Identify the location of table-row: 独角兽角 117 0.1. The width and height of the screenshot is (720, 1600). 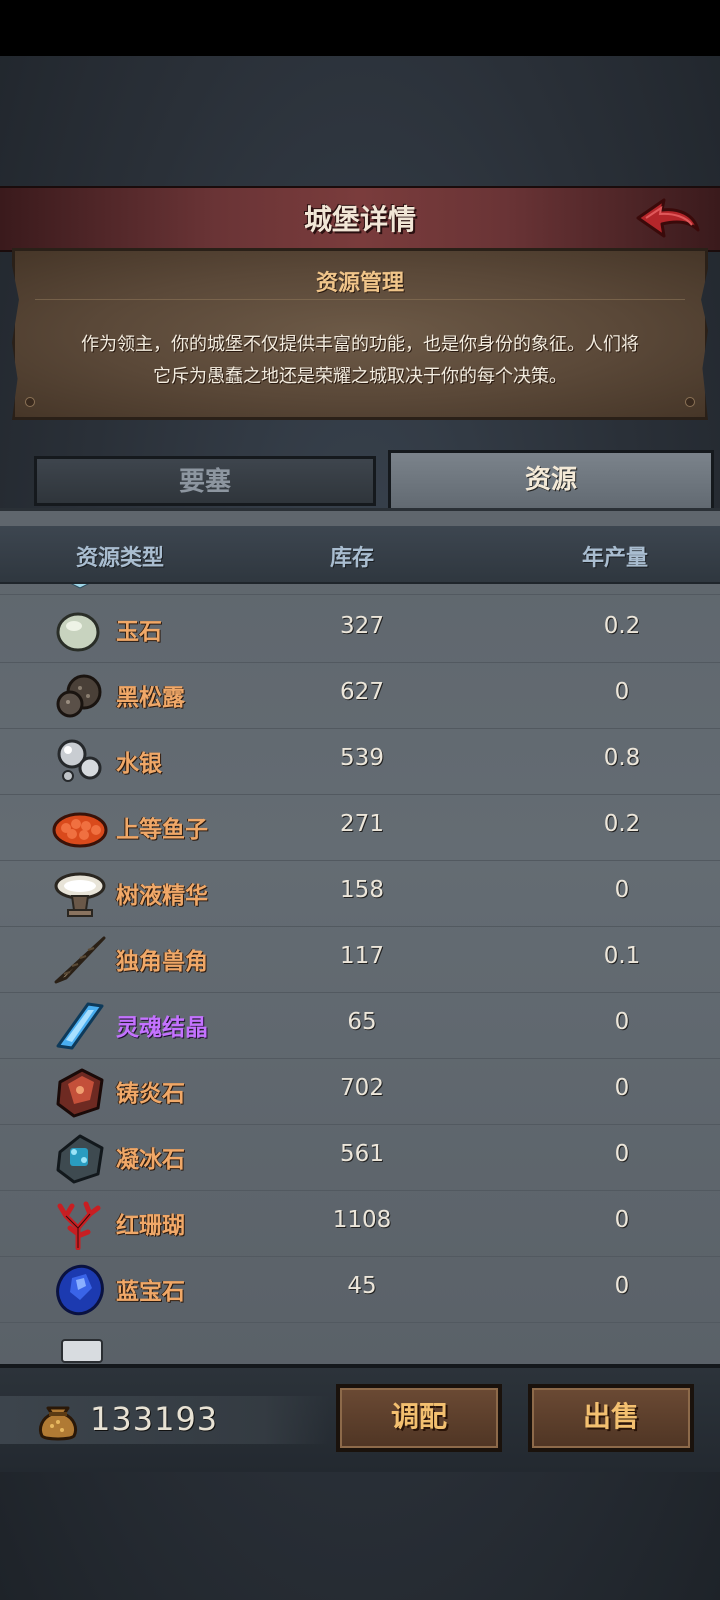
(360, 959).